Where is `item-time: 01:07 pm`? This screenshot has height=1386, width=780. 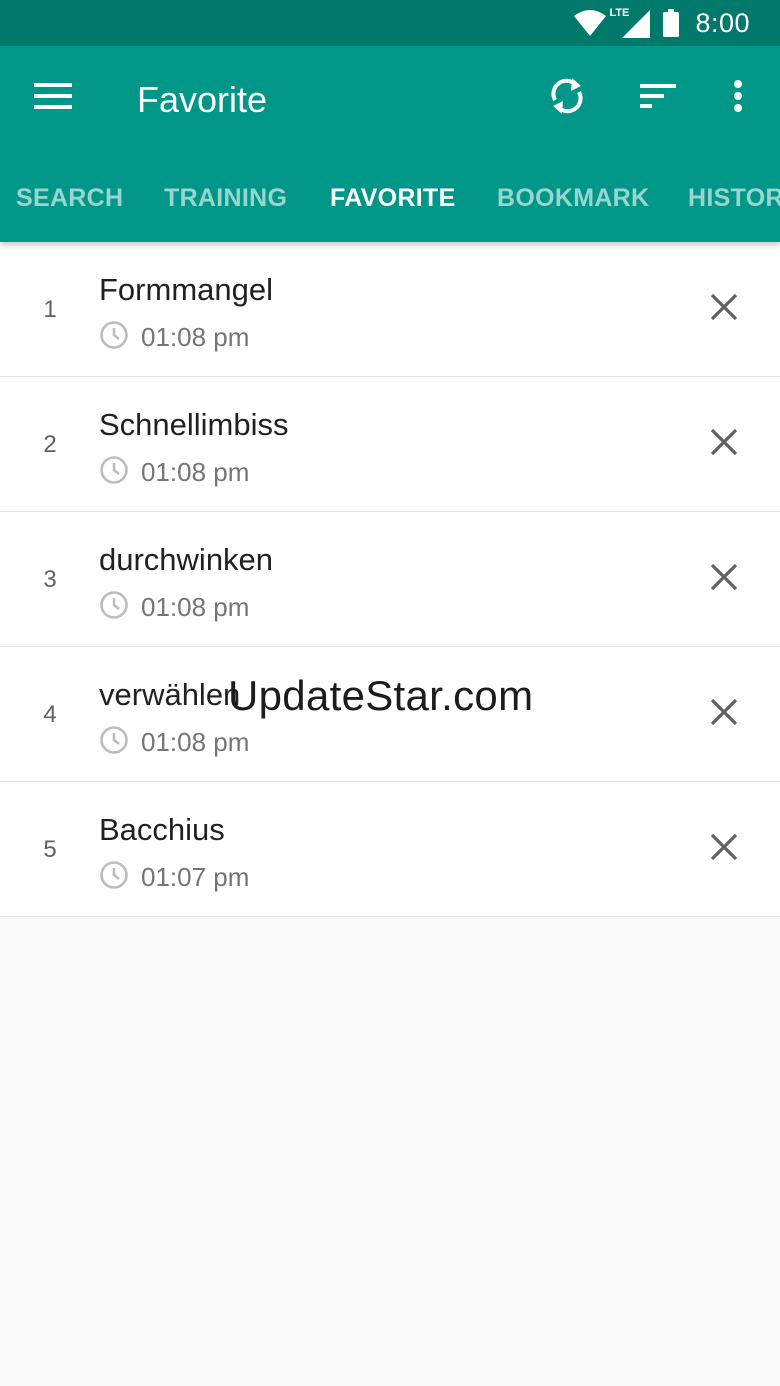
item-time: 01:07 pm is located at coordinates (195, 876).